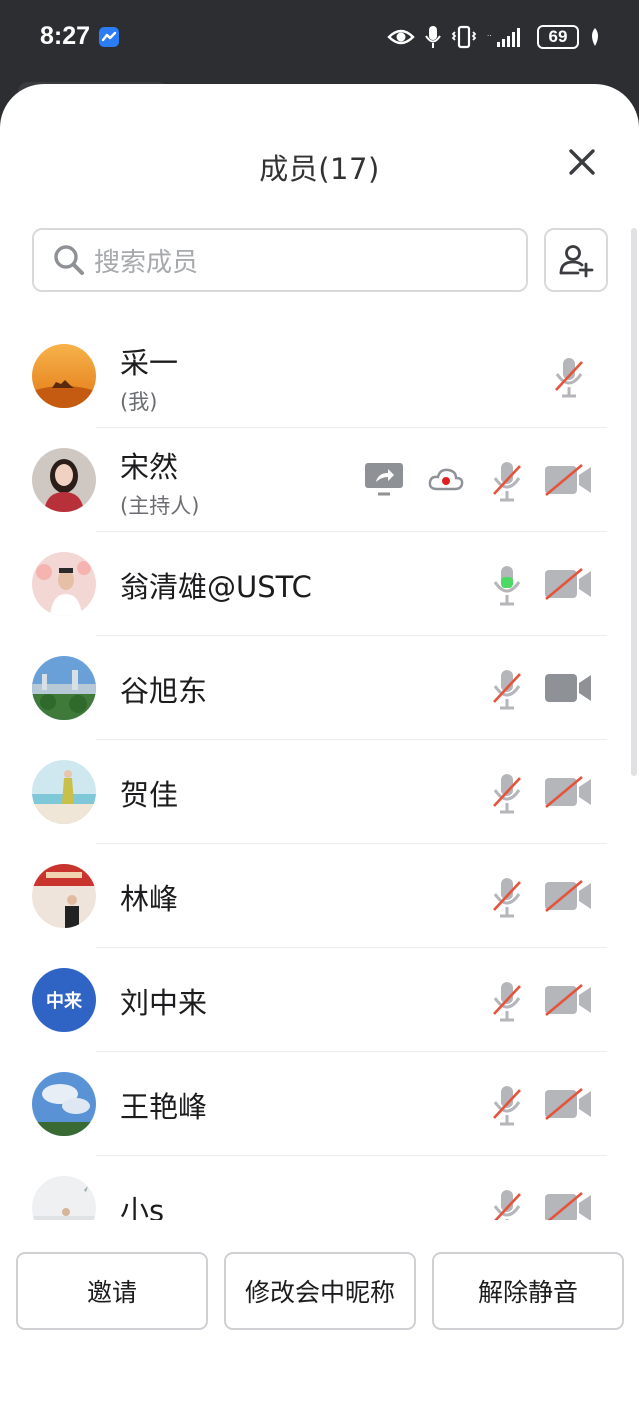 The height and width of the screenshot is (1406, 639). I want to click on avatar: 中来, so click(64, 1000).